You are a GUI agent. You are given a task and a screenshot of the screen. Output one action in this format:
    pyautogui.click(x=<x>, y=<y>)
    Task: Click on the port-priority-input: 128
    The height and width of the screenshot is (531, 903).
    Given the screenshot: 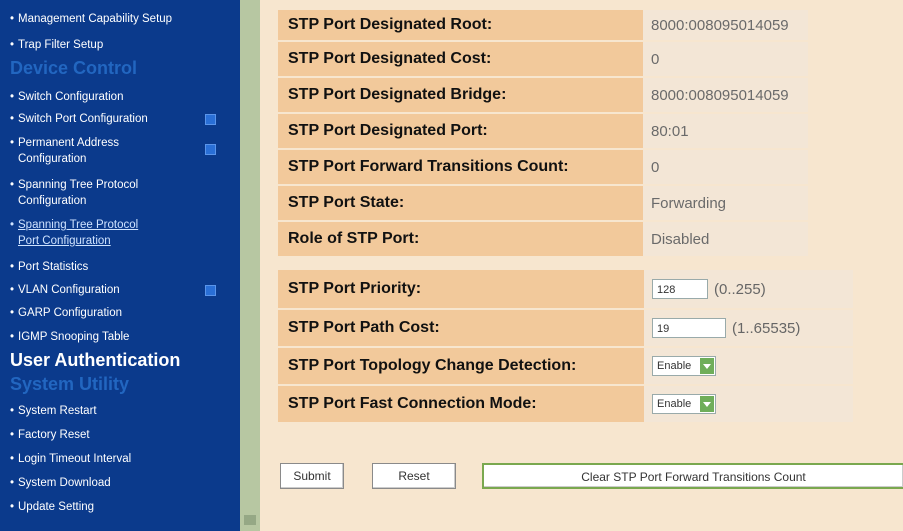 What is the action you would take?
    pyautogui.click(x=680, y=289)
    